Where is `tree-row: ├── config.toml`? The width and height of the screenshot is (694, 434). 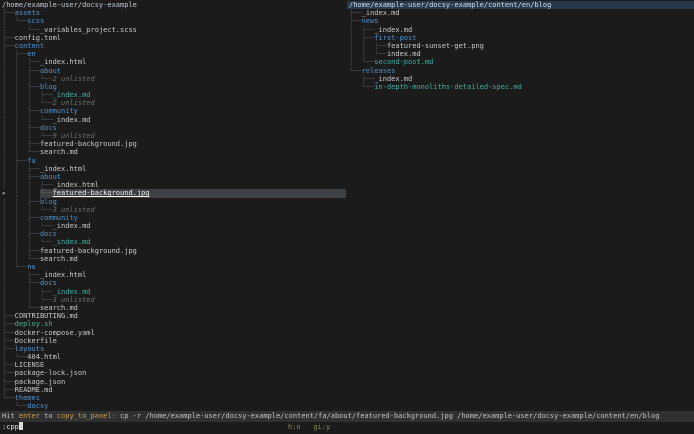
tree-row: ├── config.toml is located at coordinates (174, 38).